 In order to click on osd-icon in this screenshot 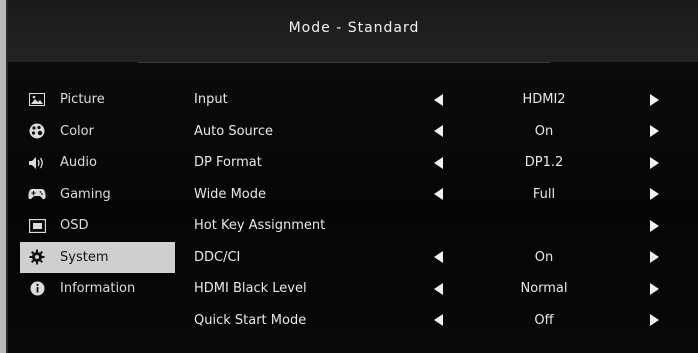, I will do `click(37, 226)`.